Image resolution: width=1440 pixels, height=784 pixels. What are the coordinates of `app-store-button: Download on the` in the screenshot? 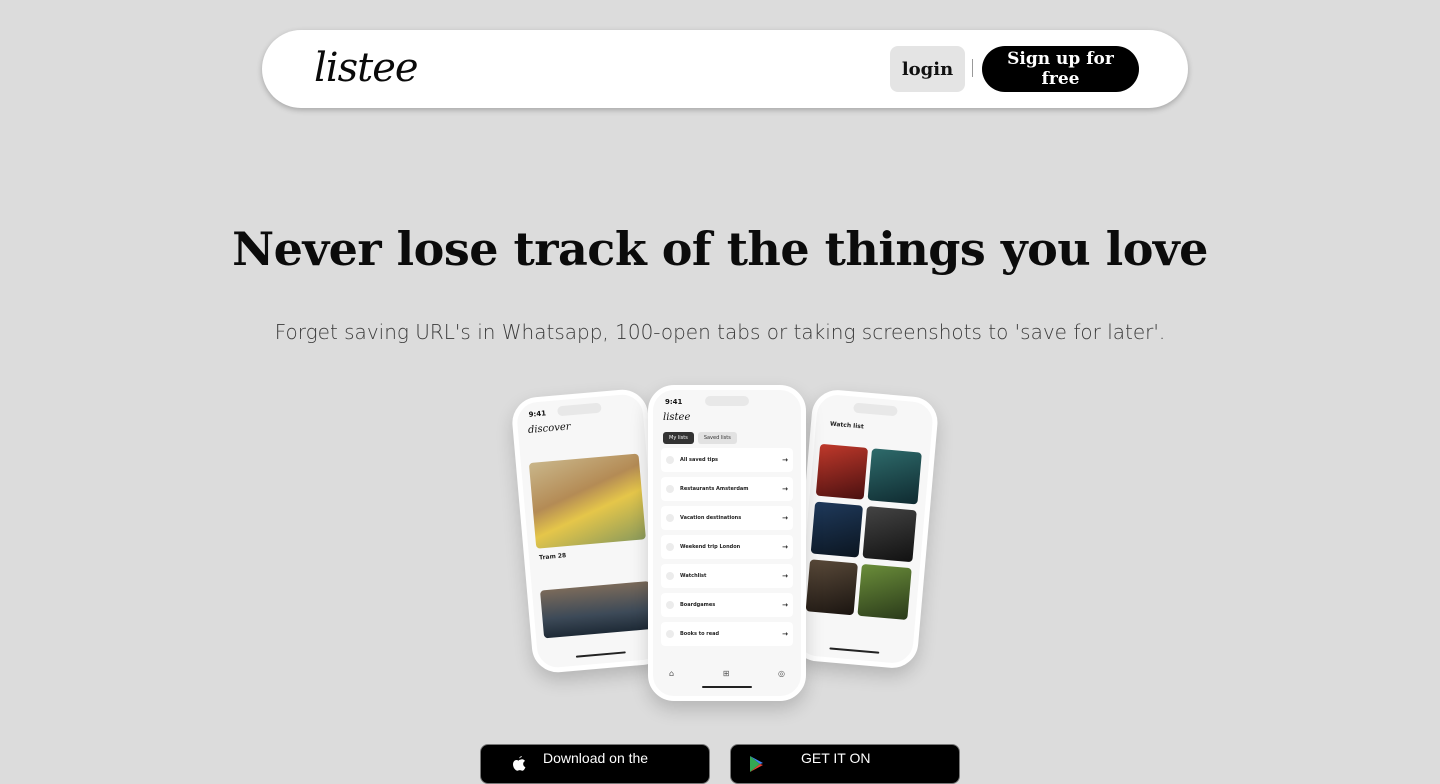 It's located at (595, 764).